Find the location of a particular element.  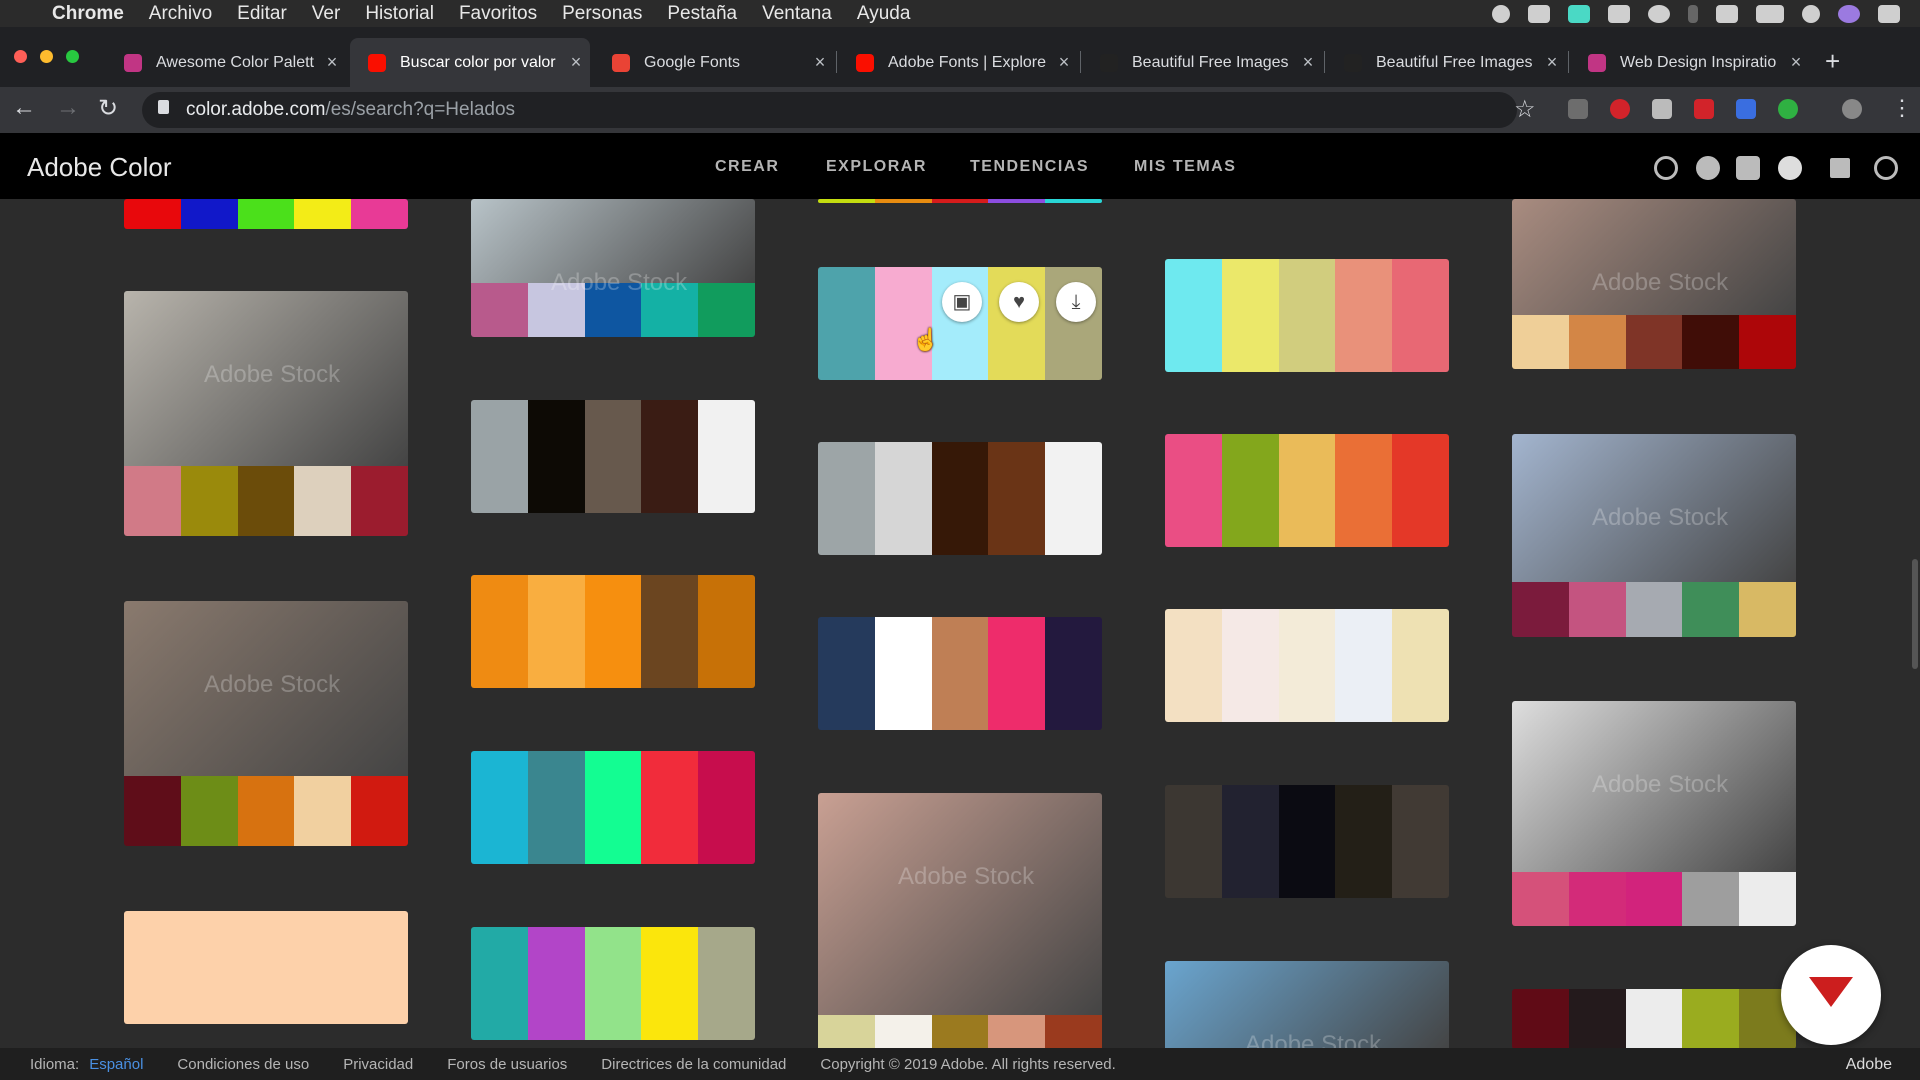

notification-center-icon is located at coordinates (1889, 13).